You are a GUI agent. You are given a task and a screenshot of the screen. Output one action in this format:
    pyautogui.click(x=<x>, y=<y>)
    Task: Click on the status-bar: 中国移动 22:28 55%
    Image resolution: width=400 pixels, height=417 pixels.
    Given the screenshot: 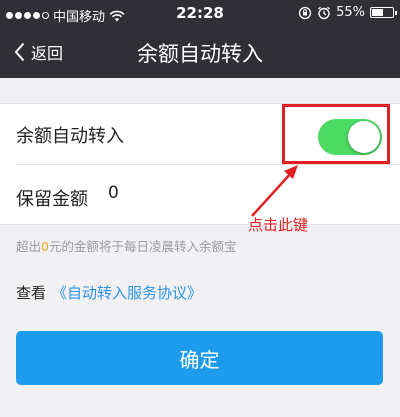 What is the action you would take?
    pyautogui.click(x=200, y=13)
    